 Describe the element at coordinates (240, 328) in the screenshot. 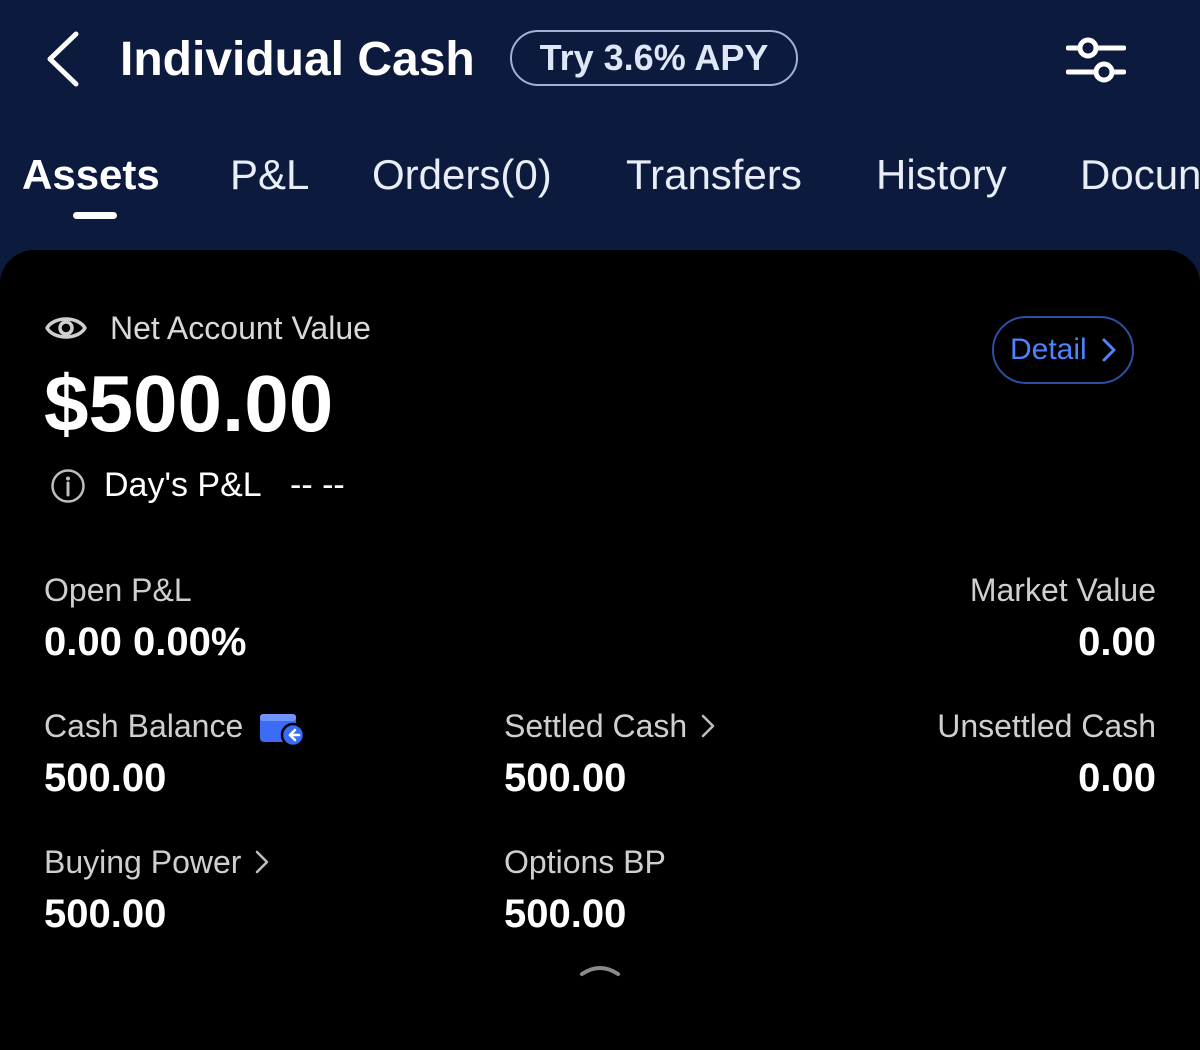

I see `net-account-value-label: Net Account Value` at that location.